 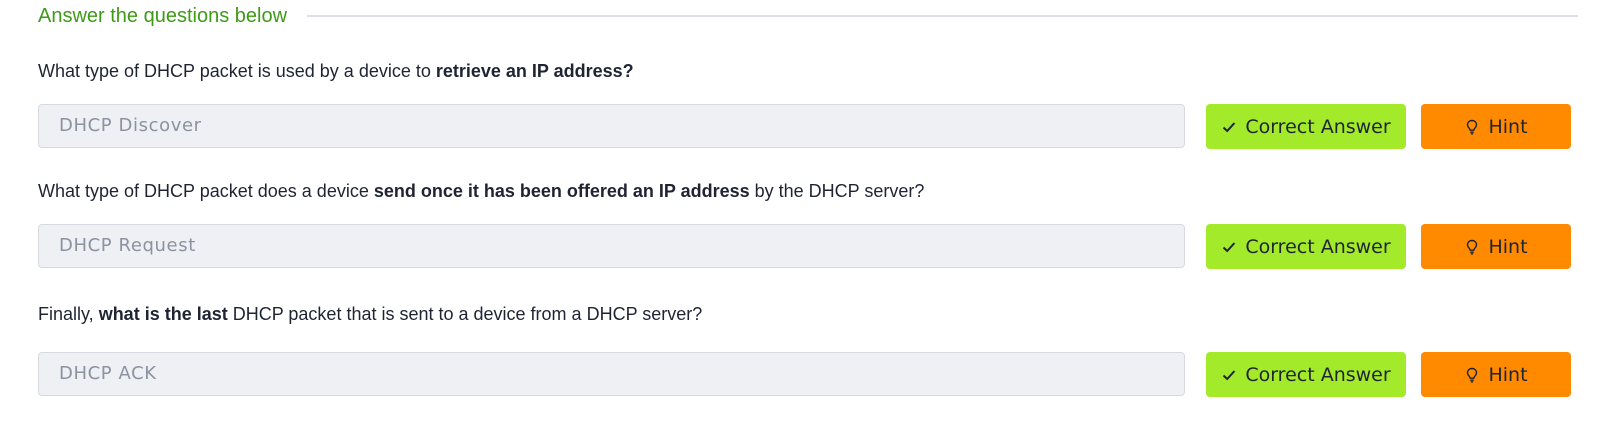 I want to click on answer-row-1: DHCP Discover Correct Answer Hint, so click(x=808, y=127).